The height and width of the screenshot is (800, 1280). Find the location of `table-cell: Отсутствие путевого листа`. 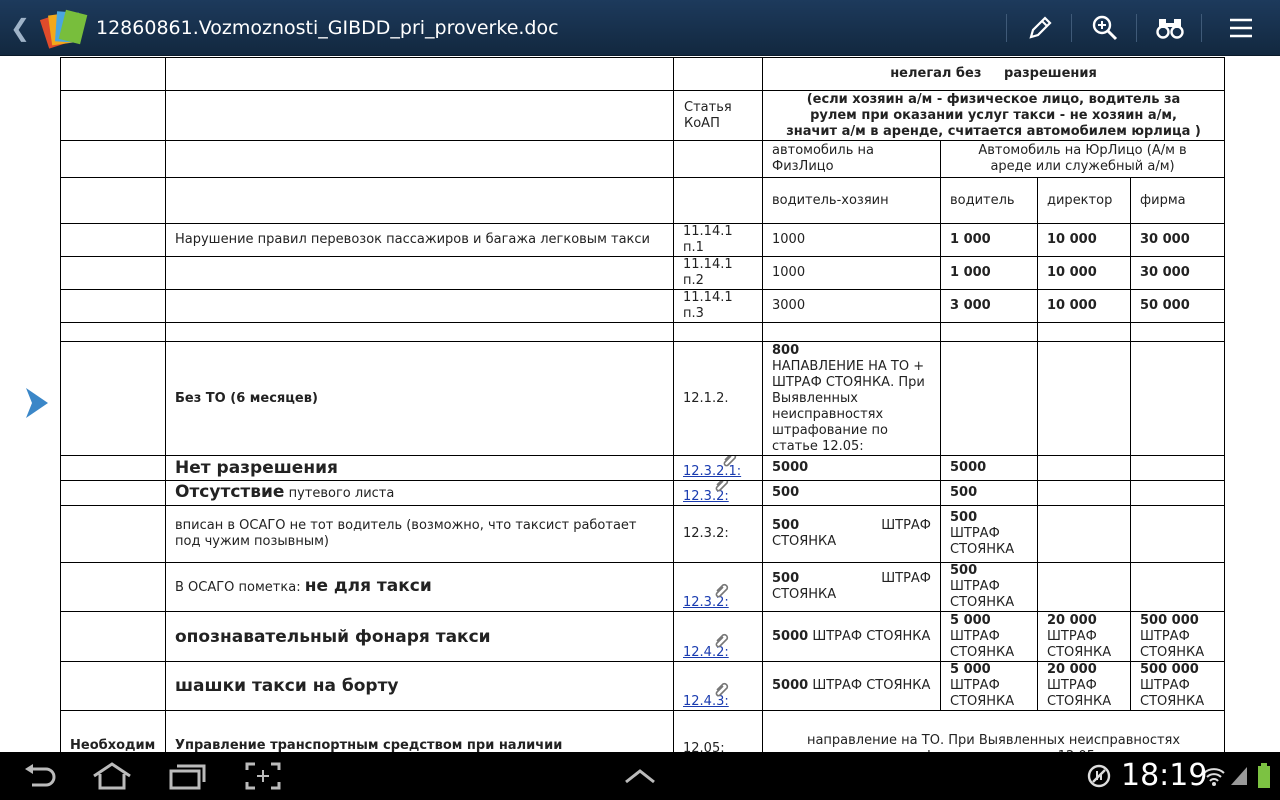

table-cell: Отсутствие путевого листа is located at coordinates (419, 493).